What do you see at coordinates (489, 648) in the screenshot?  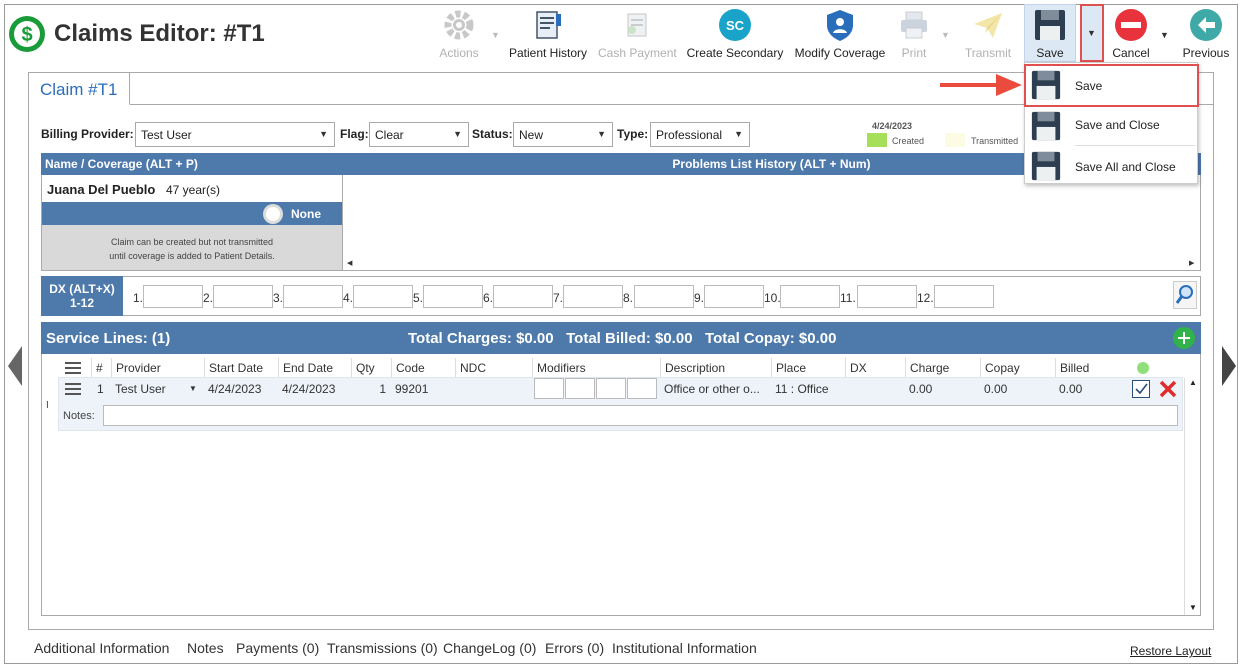 I see `tab-changelog: ChangeLog (0)` at bounding box center [489, 648].